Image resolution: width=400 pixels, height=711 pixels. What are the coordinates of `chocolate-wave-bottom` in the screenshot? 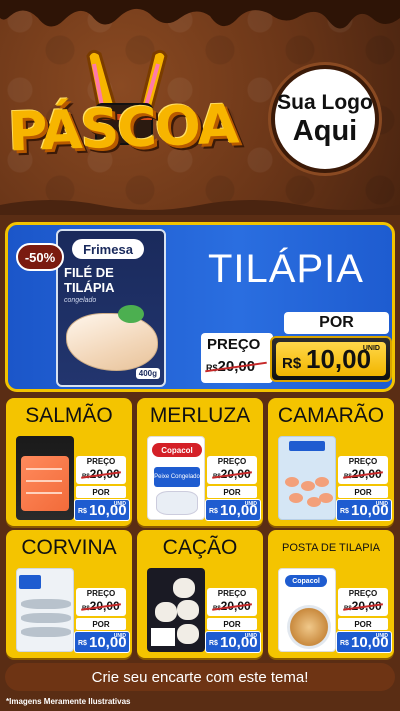 It's located at (200, 207).